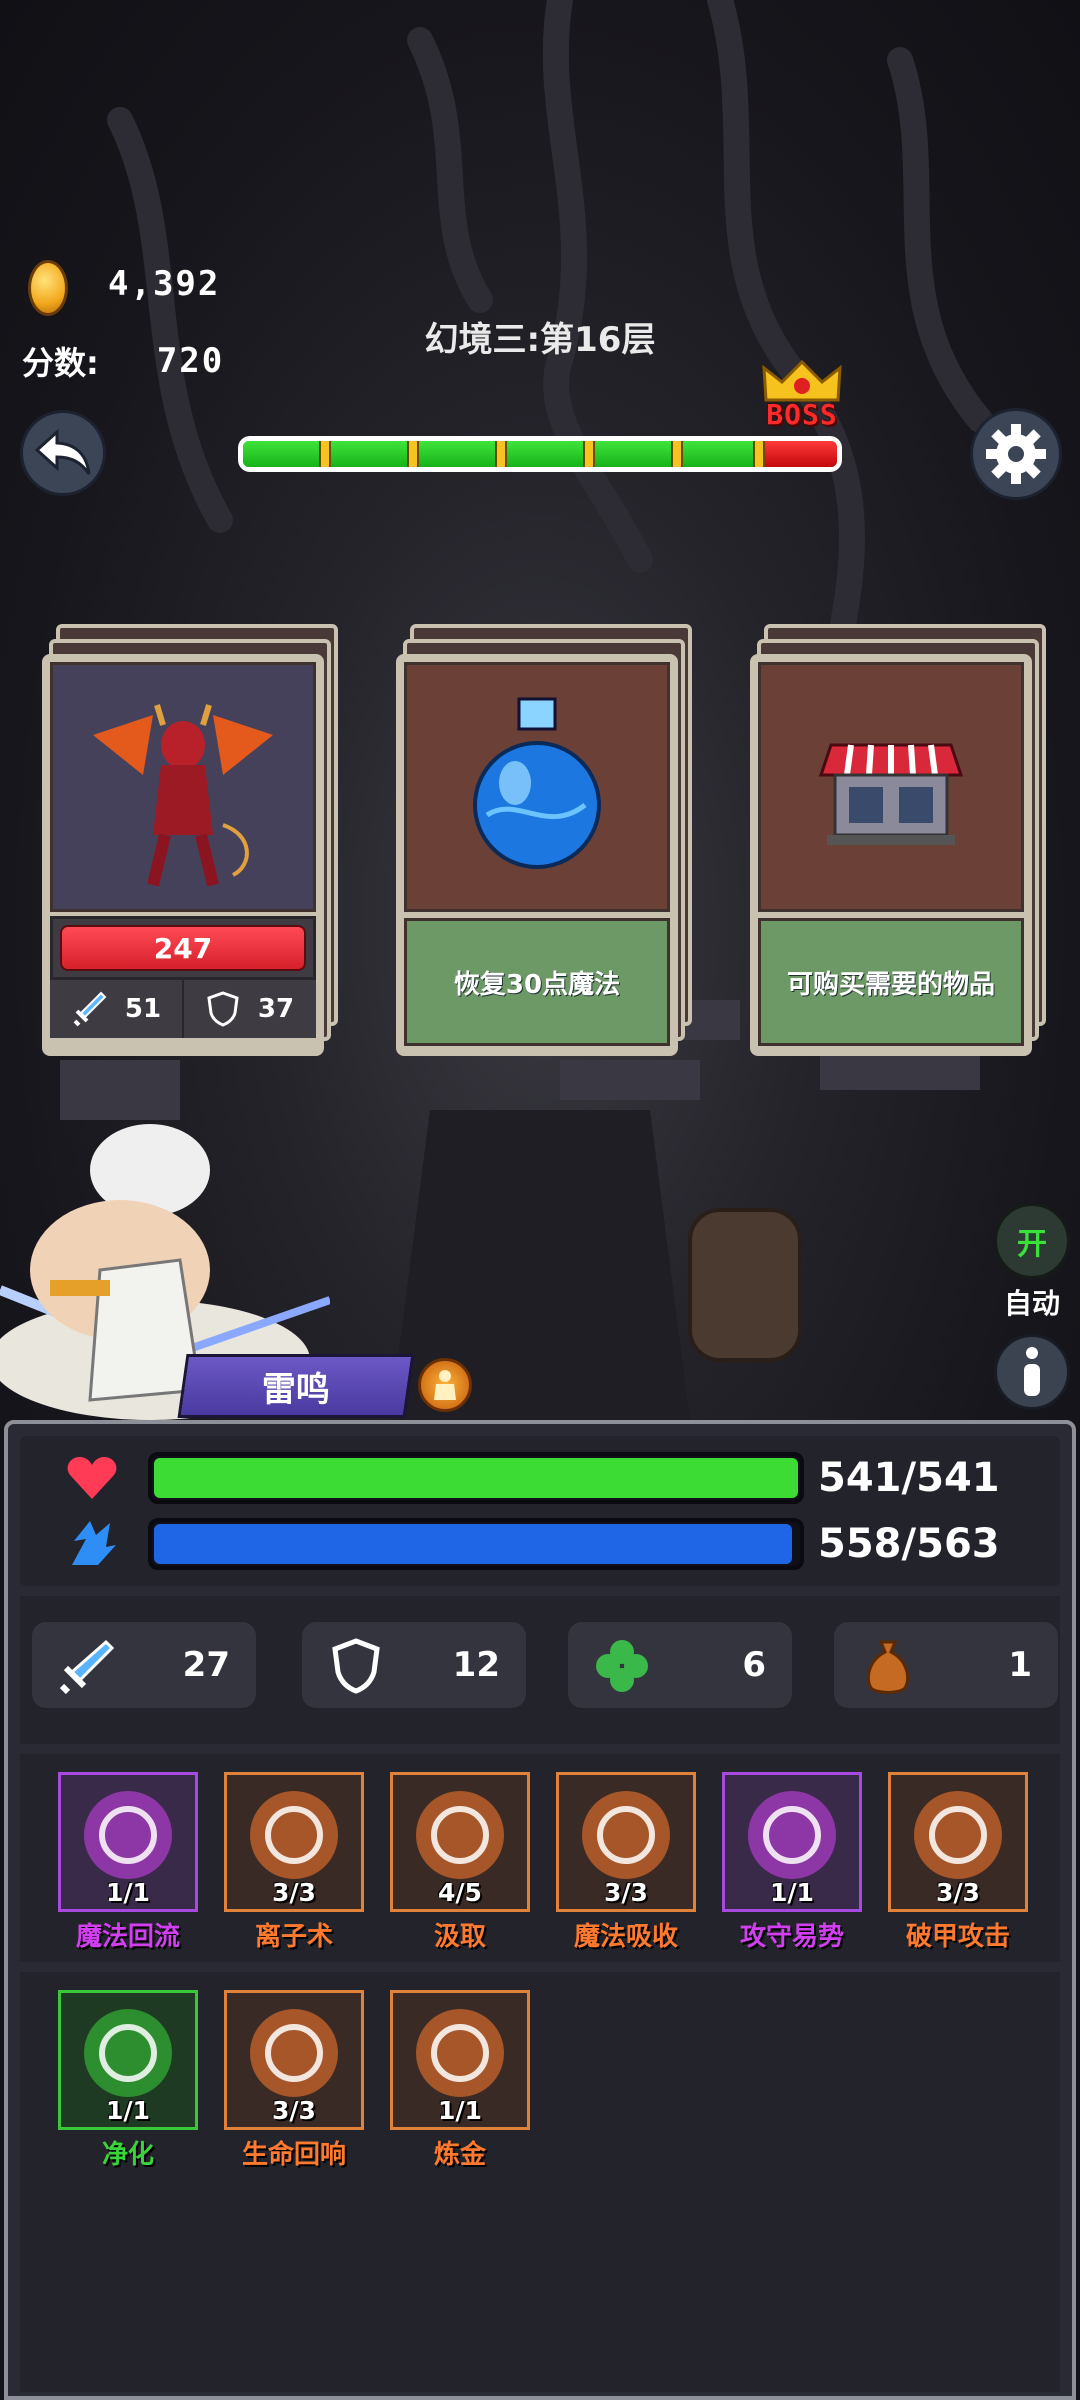  What do you see at coordinates (540, 454) in the screenshot?
I see `floor-progress-bar` at bounding box center [540, 454].